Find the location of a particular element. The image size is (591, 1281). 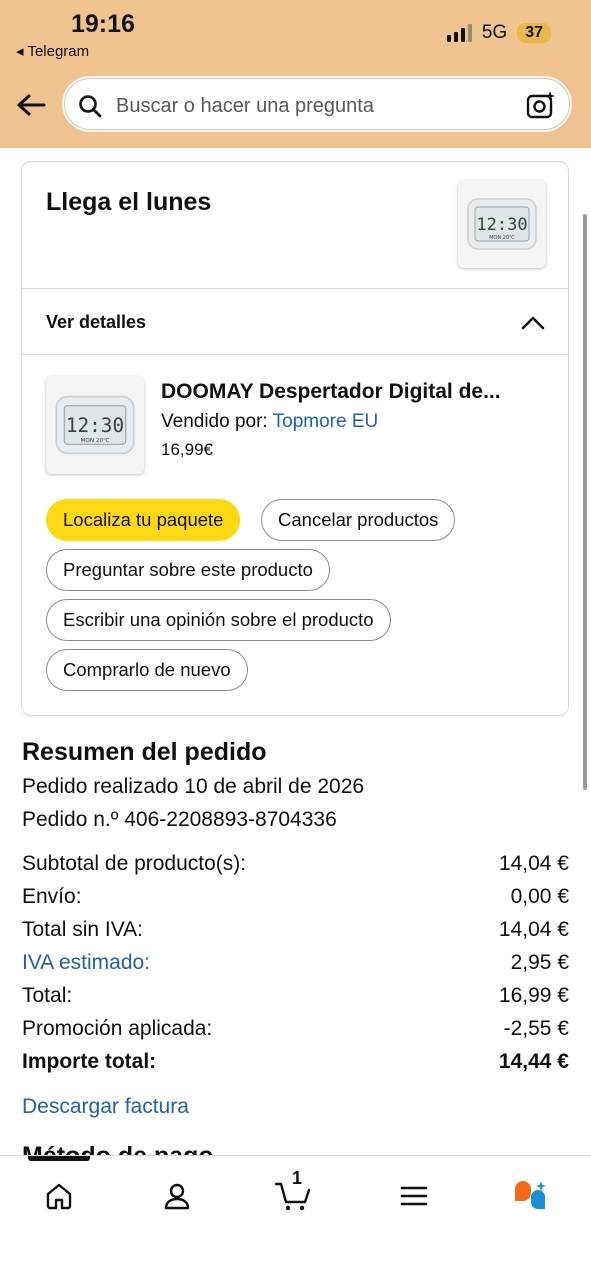

cancel-products-button: Cancelar productos is located at coordinates (358, 520).